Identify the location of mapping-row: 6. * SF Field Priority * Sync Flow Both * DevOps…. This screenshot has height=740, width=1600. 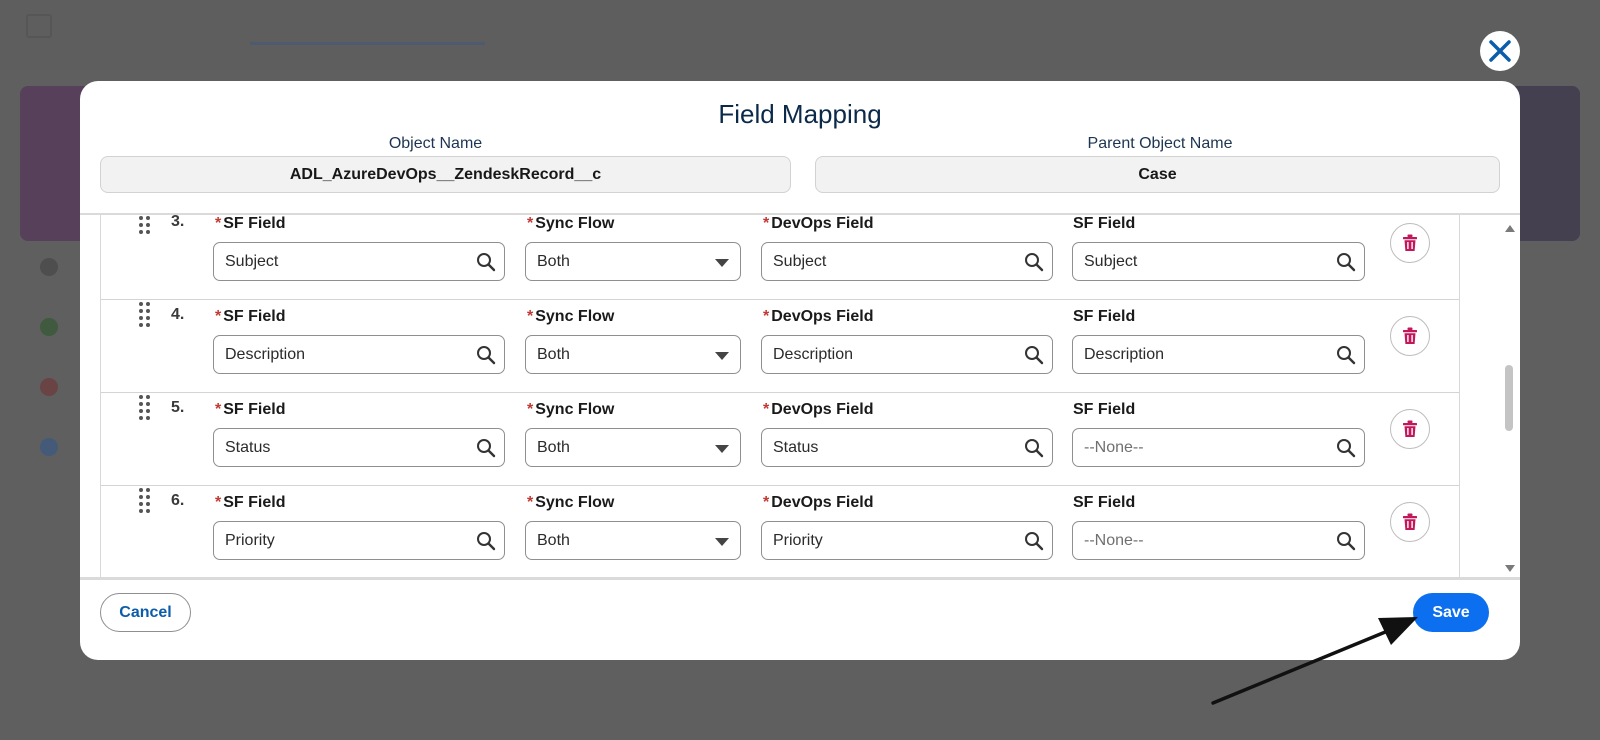
(780, 530).